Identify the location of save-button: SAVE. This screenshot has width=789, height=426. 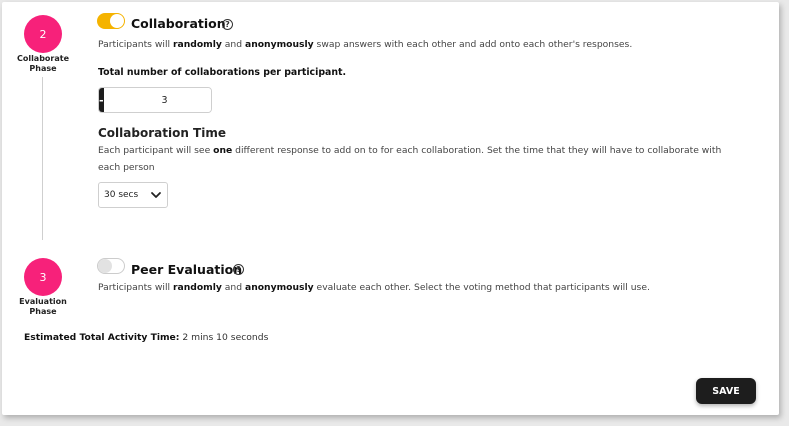
(726, 391).